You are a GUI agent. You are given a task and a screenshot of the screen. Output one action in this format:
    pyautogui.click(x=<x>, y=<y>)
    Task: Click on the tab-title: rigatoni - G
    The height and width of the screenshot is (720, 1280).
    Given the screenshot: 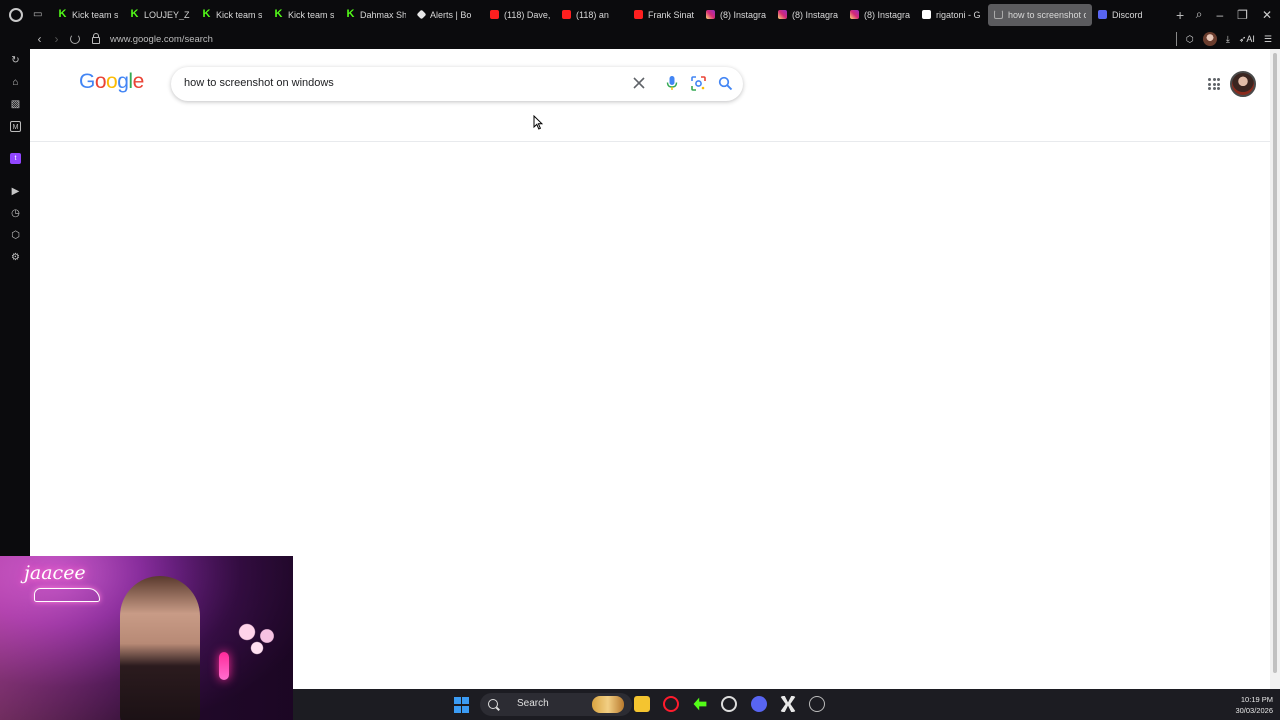 What is the action you would take?
    pyautogui.click(x=958, y=14)
    